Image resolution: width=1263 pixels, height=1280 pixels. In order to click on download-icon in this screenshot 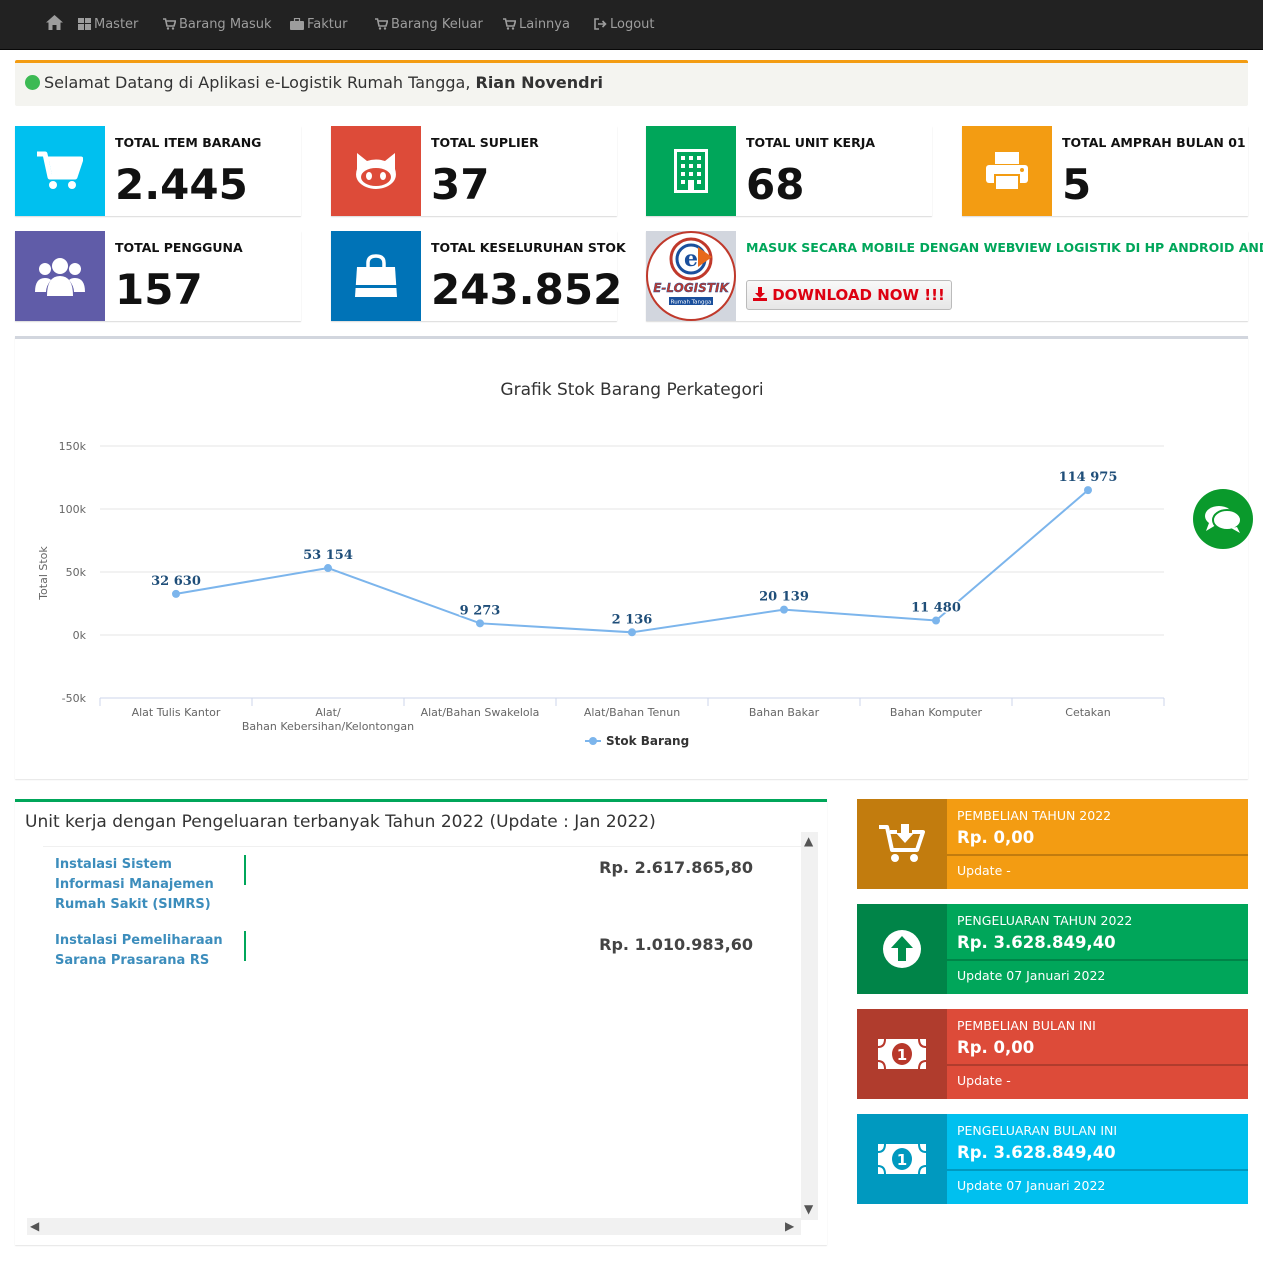, I will do `click(760, 294)`.